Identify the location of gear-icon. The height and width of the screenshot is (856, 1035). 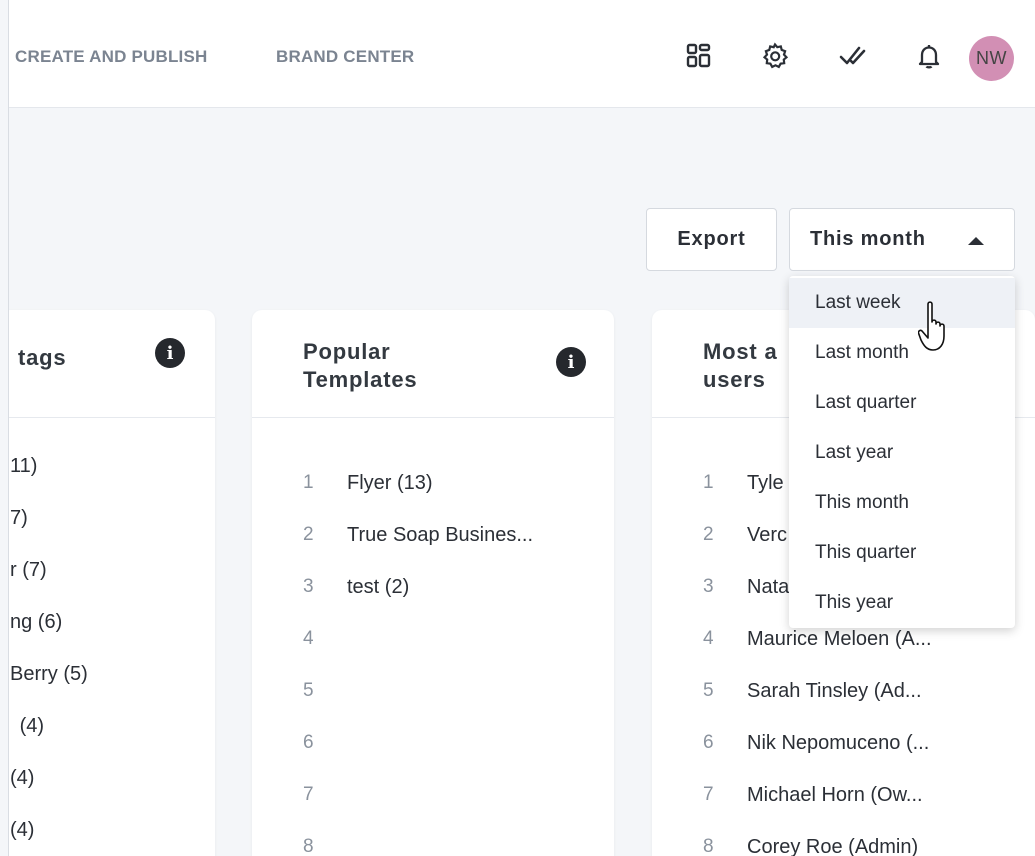
(775, 56).